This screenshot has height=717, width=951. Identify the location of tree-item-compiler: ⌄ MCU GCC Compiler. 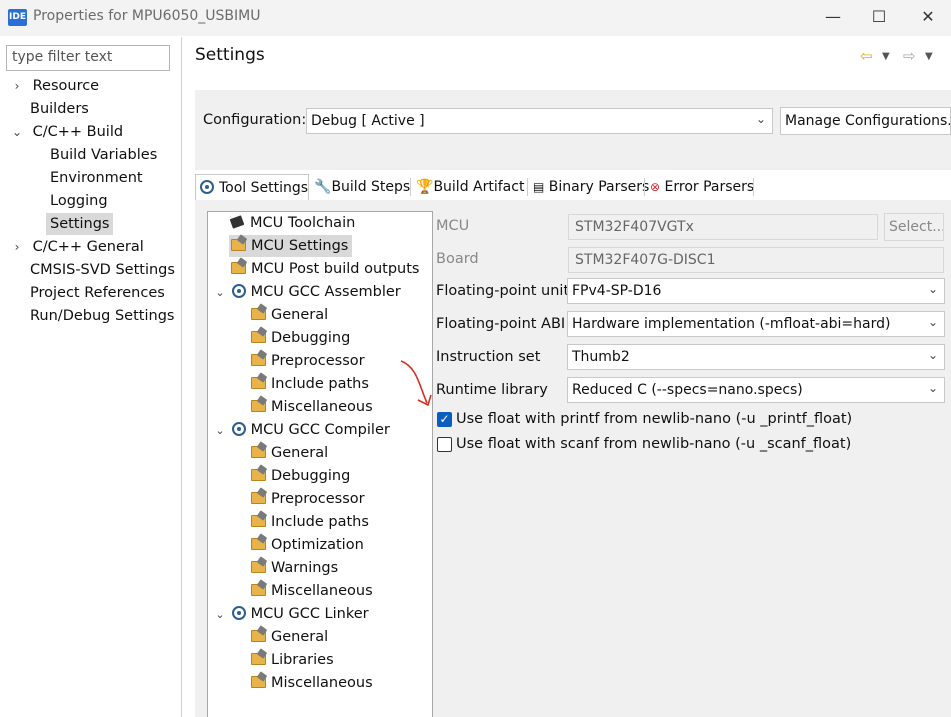
(301, 430).